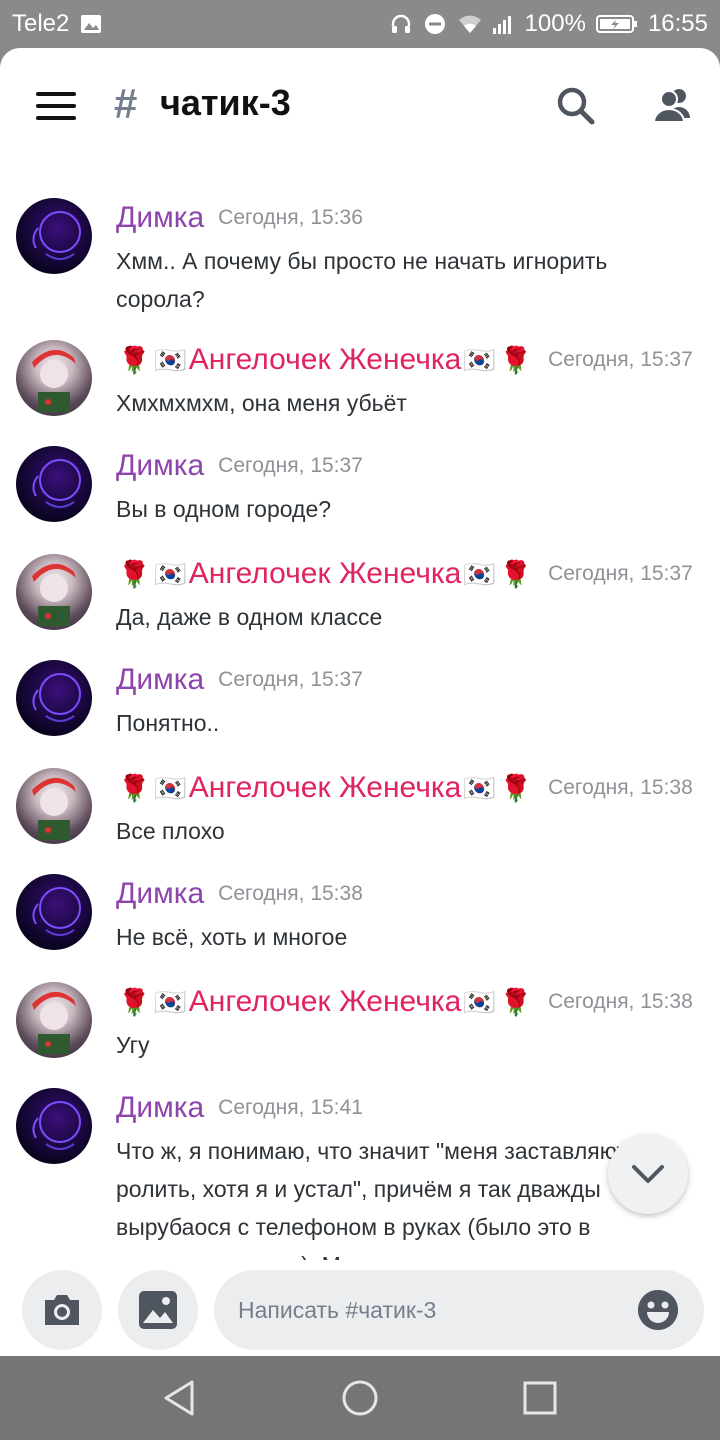 The height and width of the screenshot is (1440, 720). I want to click on emoji-icon, so click(658, 1310).